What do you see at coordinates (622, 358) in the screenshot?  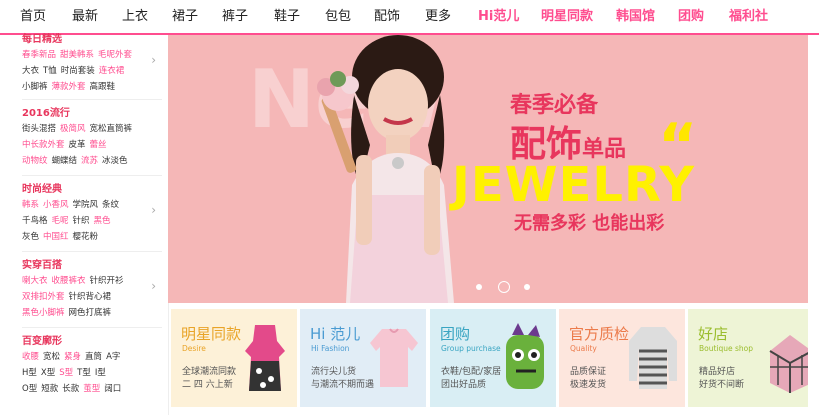 I see `card-quality-check: 官方质检 Quality 品质保证 极速发货` at bounding box center [622, 358].